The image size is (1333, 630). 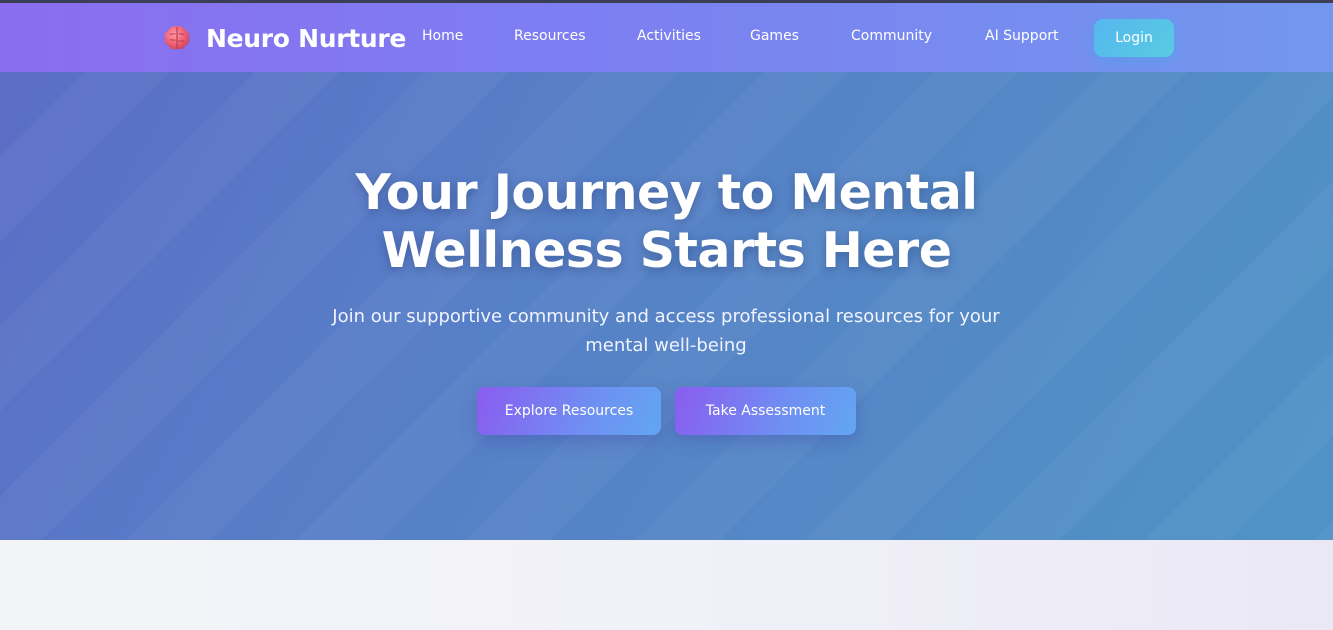 I want to click on explore-resources-button: Explore Resources, so click(x=569, y=411).